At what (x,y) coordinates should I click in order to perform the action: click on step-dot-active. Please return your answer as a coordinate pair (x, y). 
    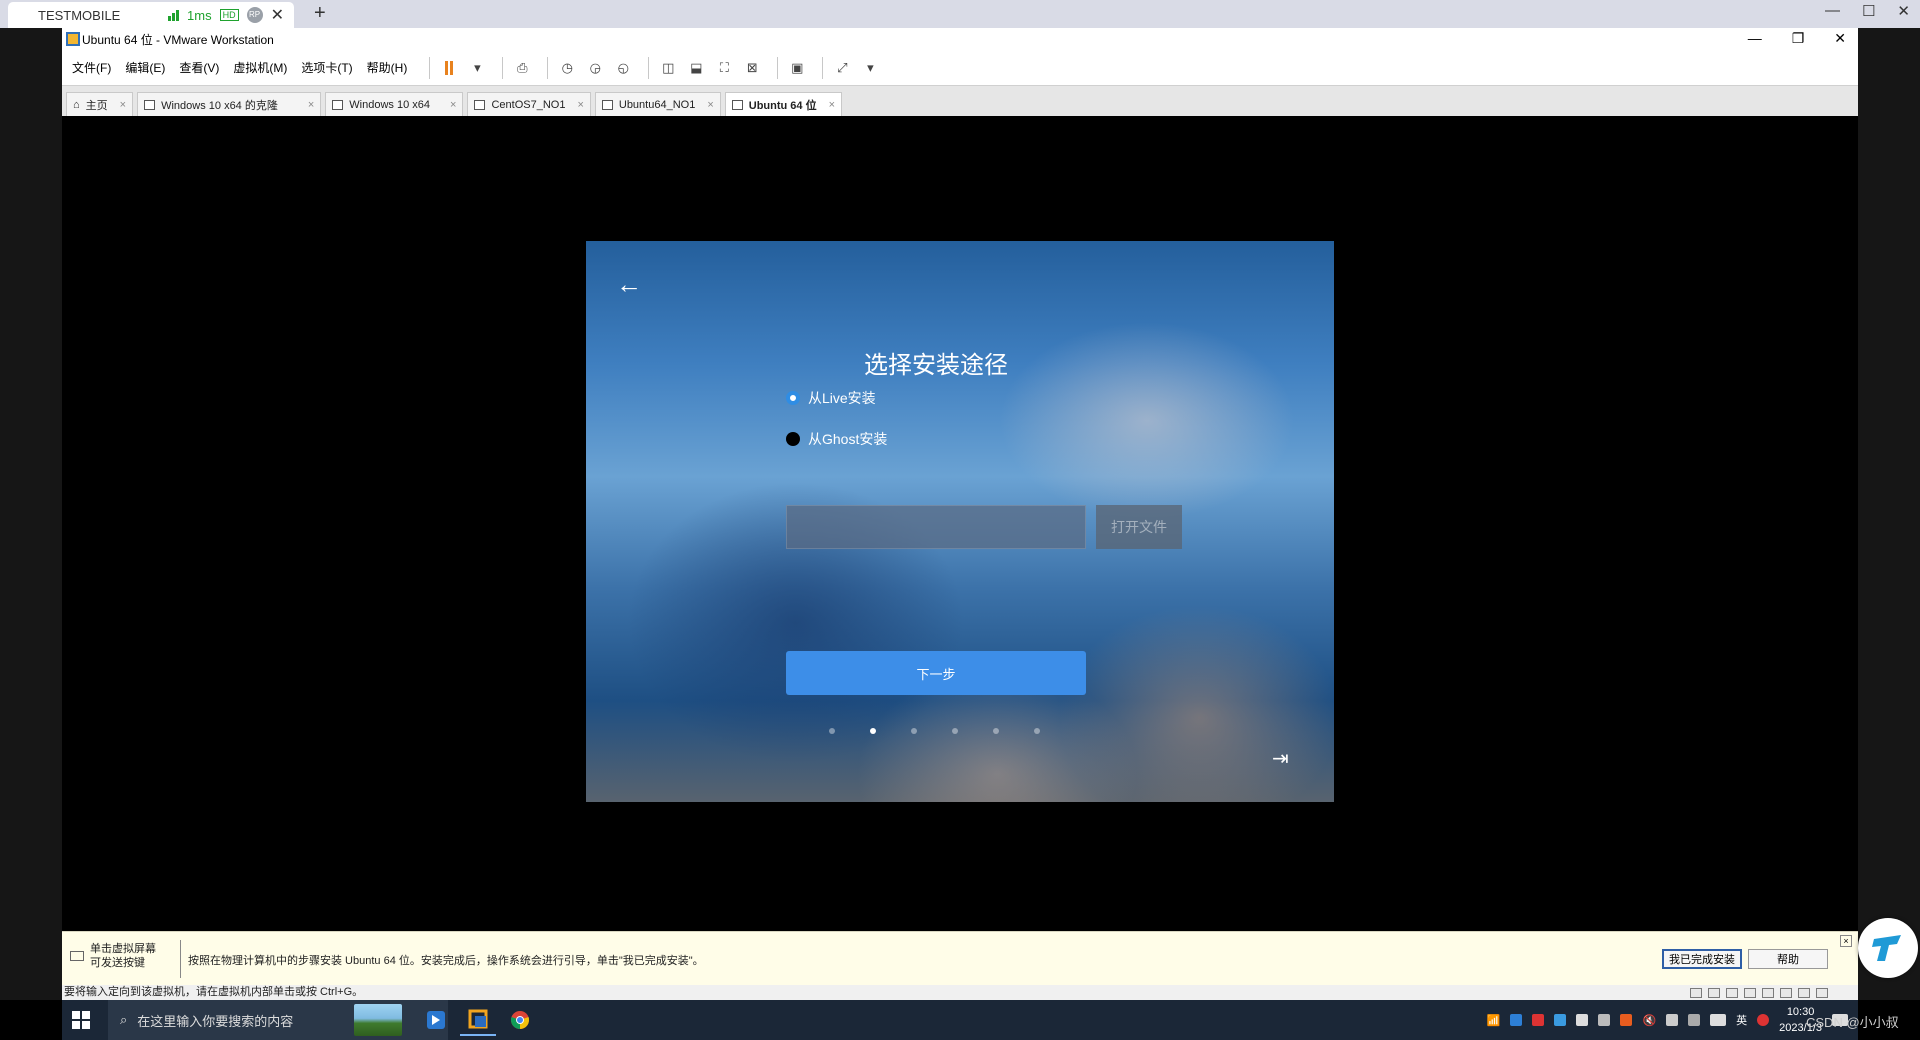
    Looking at the image, I should click on (873, 731).